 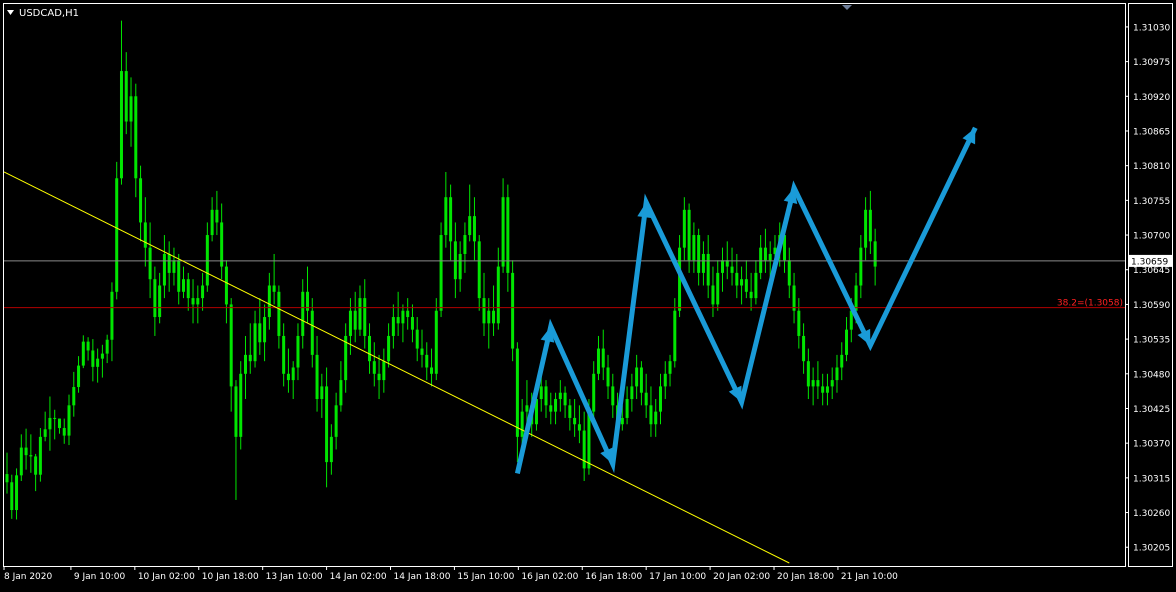 I want to click on y-tick-label: 1.30260, so click(x=1151, y=514).